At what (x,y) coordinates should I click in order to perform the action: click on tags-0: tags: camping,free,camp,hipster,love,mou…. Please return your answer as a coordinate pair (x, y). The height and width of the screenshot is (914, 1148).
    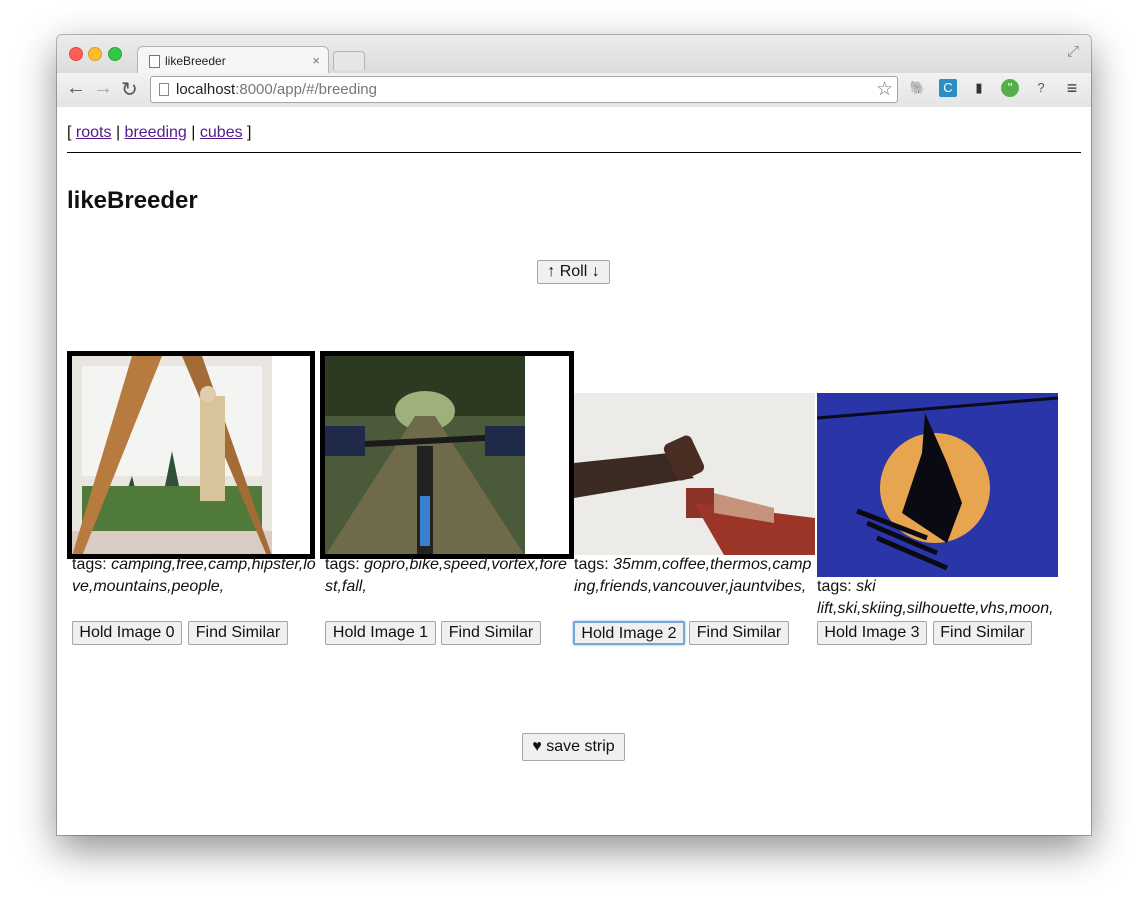
    Looking at the image, I should click on (194, 576).